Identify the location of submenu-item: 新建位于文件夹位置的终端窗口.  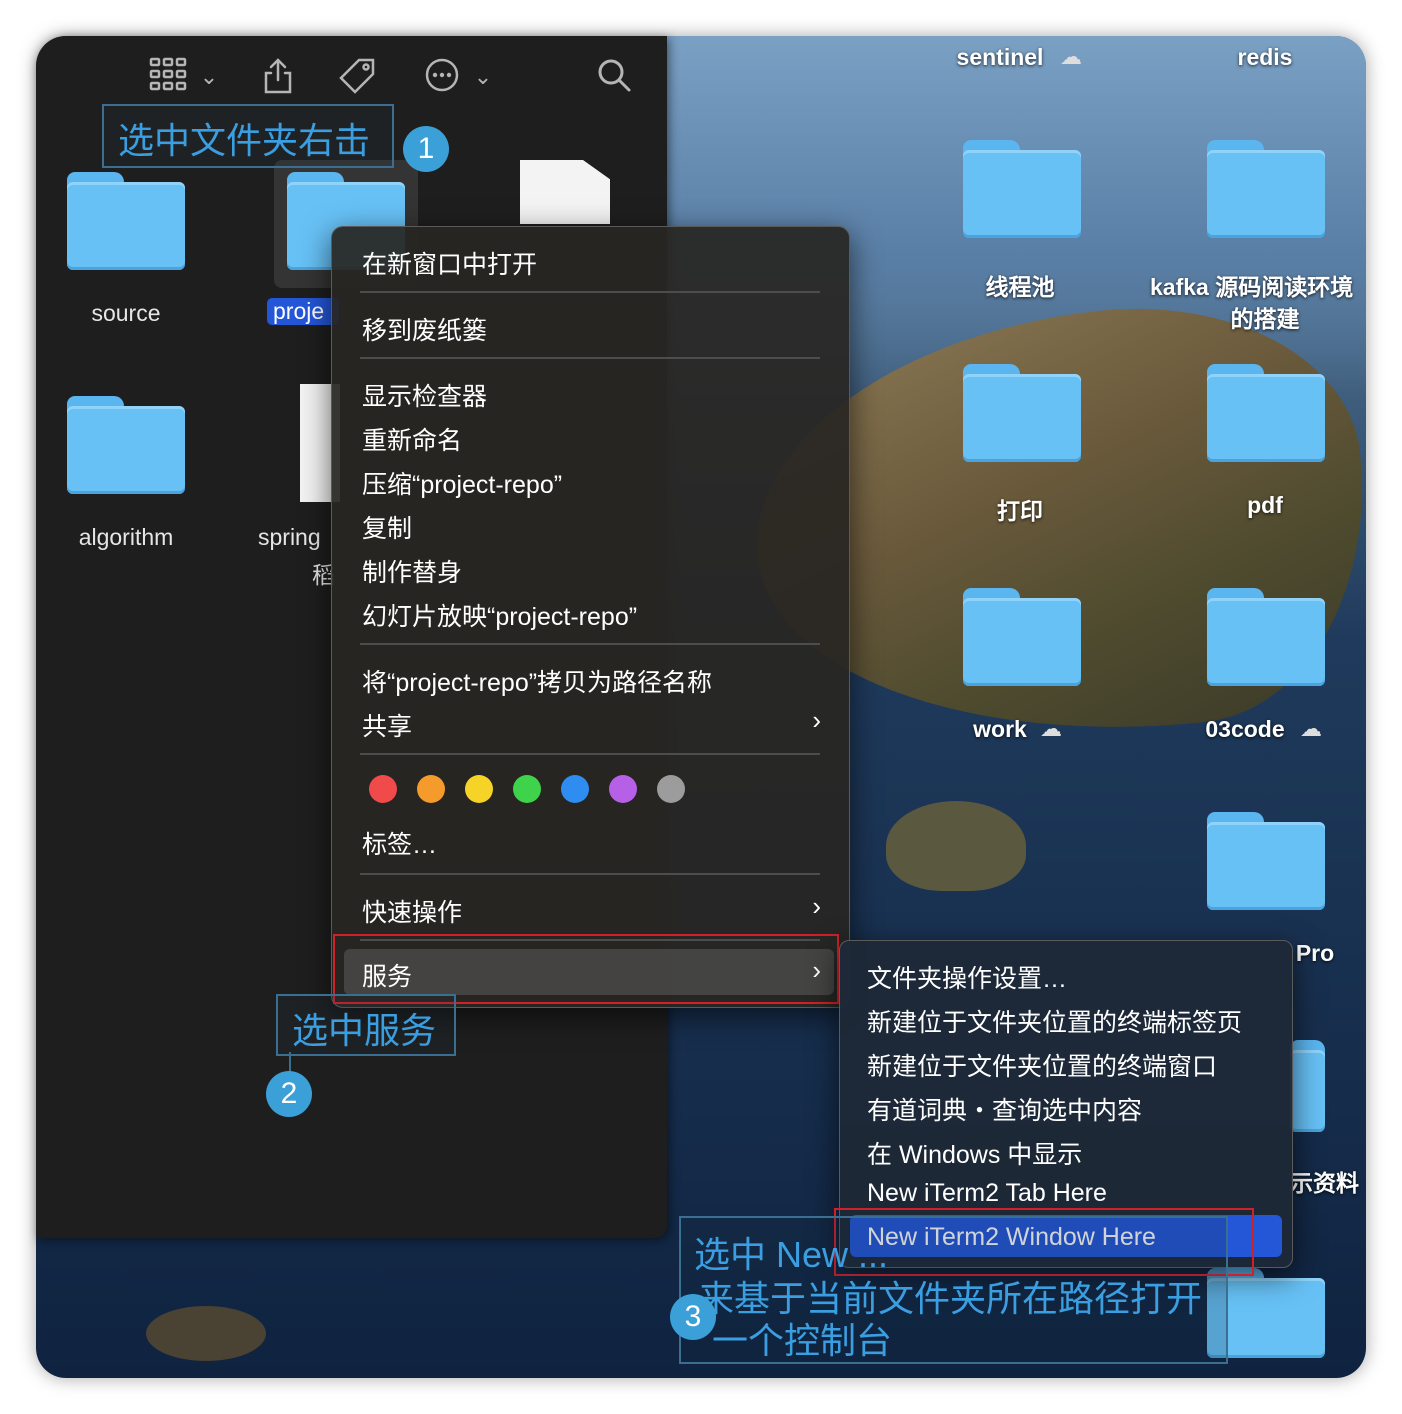
(1042, 1065).